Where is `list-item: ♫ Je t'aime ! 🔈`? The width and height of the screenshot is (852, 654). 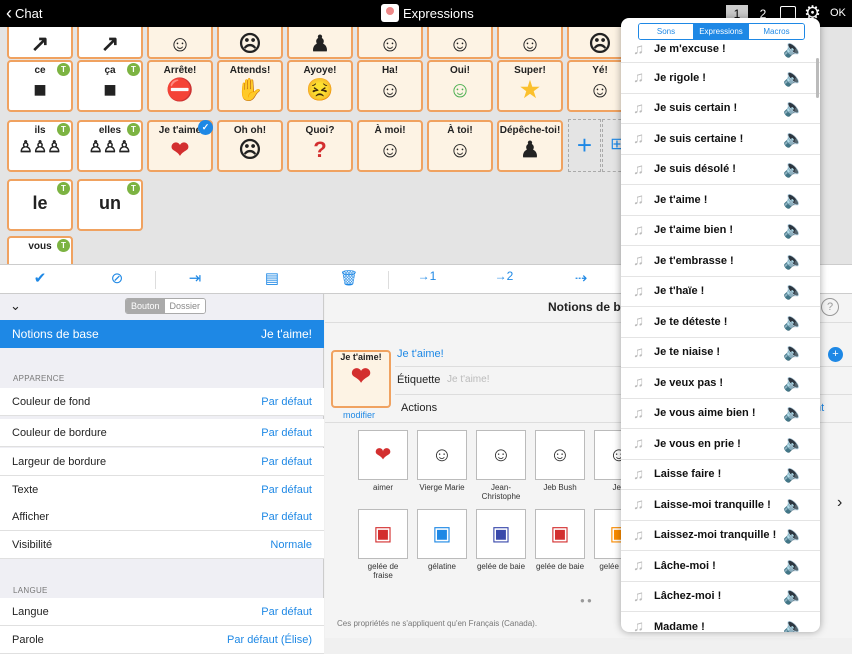 list-item: ♫ Je t'aime ! 🔈 is located at coordinates (720, 200).